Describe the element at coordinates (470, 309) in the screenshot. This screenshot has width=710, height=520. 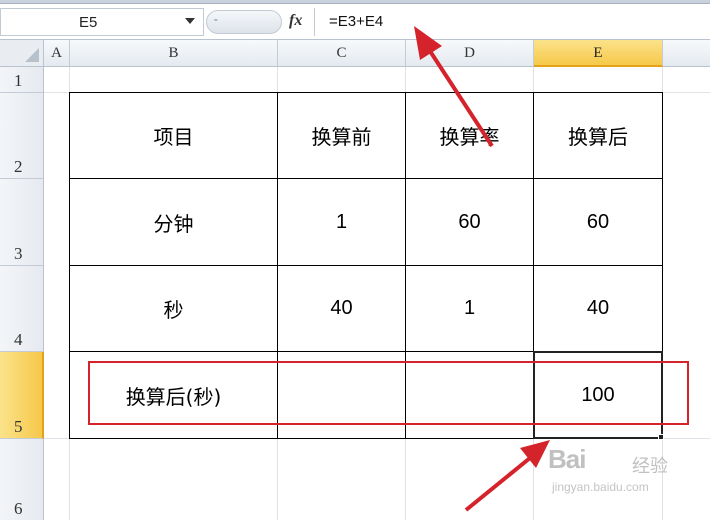
I see `cell-d4: 1` at that location.